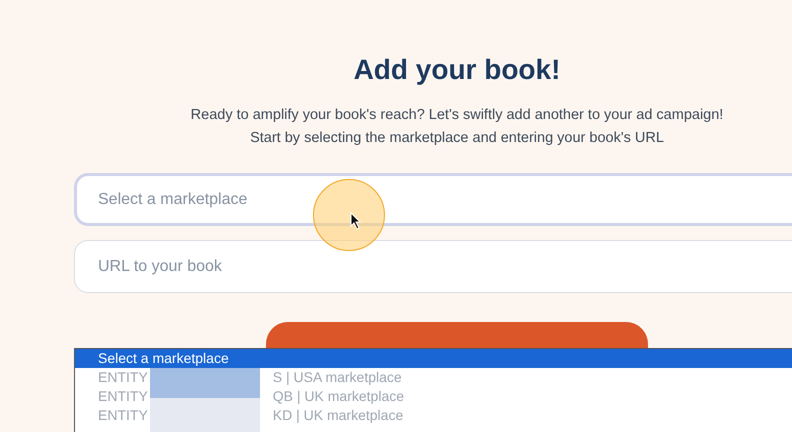  What do you see at coordinates (433, 358) in the screenshot?
I see `dropdown-option: Select a marketplace` at bounding box center [433, 358].